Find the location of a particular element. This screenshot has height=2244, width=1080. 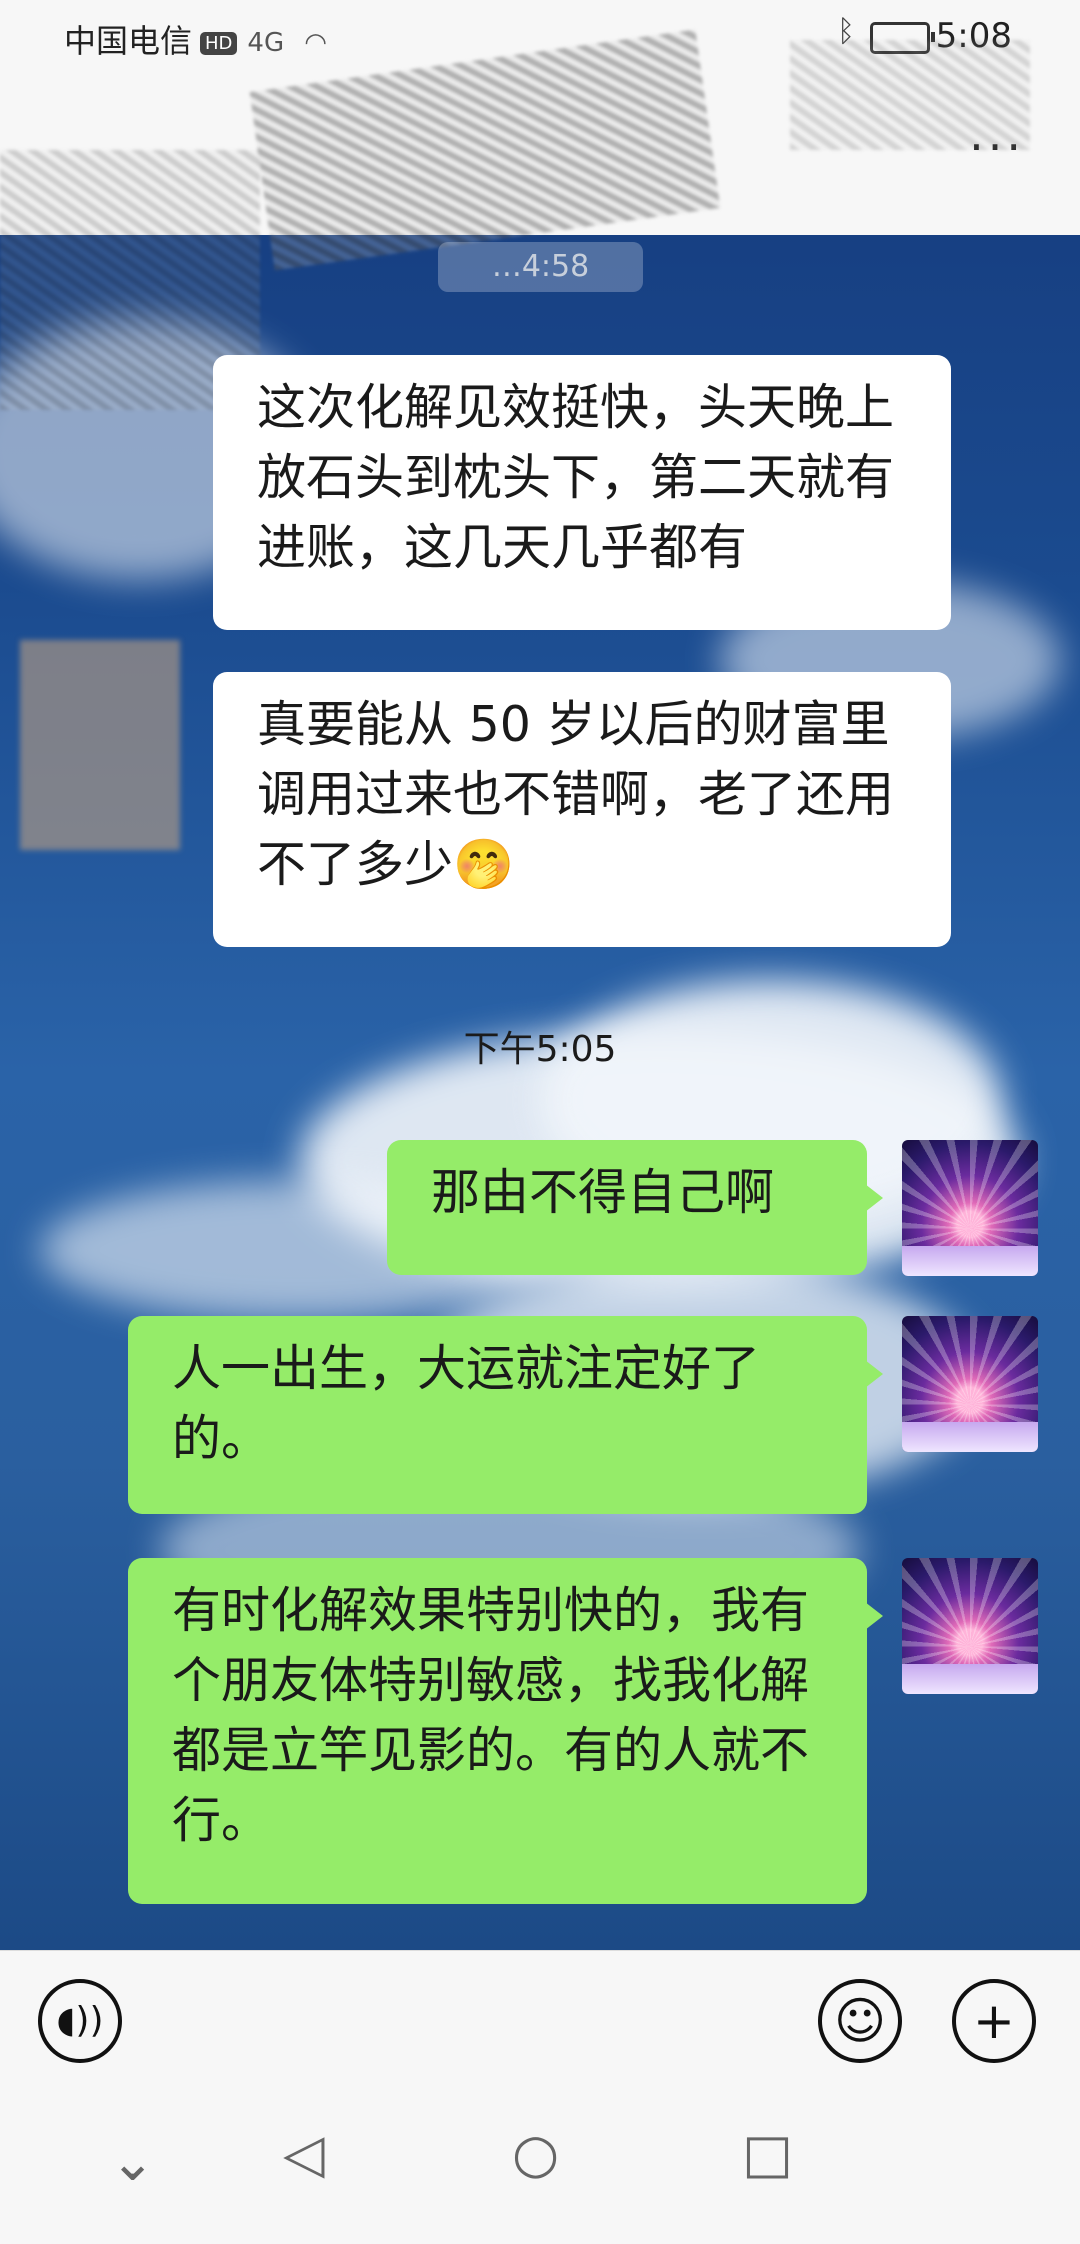

home-circle-icon: ○ is located at coordinates (535, 2153).